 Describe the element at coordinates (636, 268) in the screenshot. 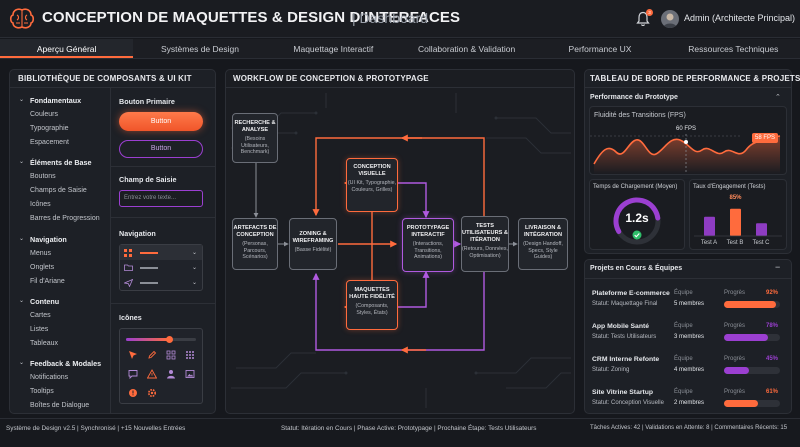

I see `projects-title: Projets en Cours & Équipes` at that location.